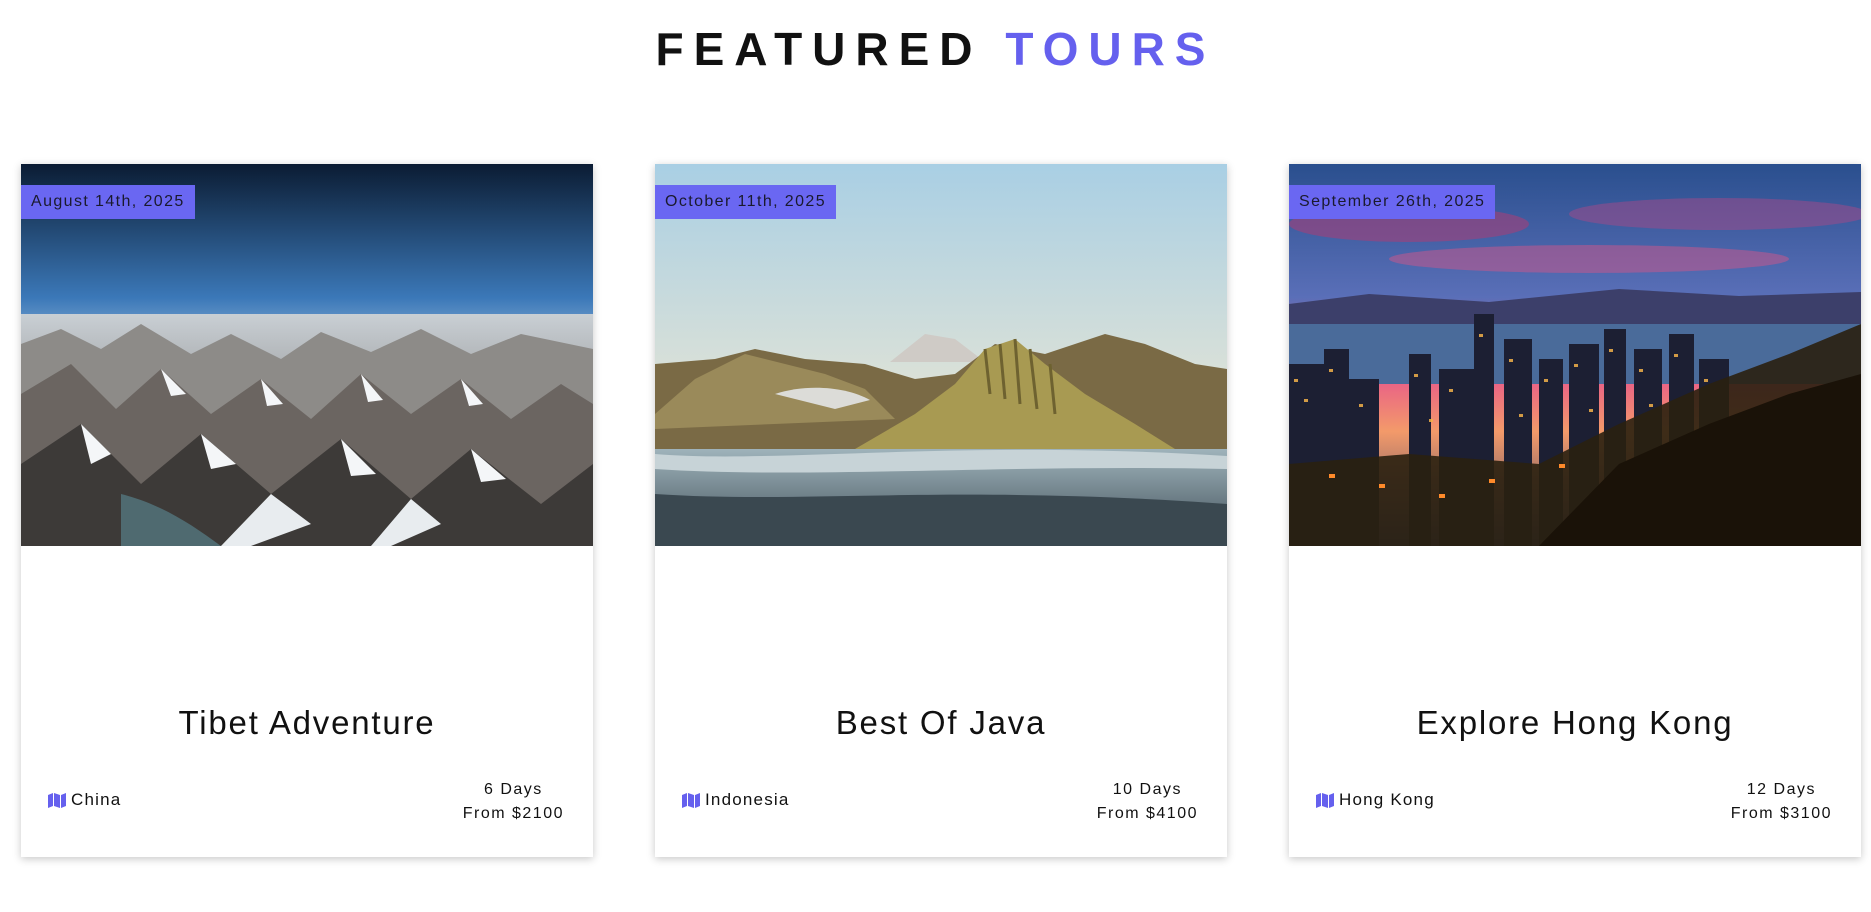 Image resolution: width=1871 pixels, height=912 pixels. Describe the element at coordinates (1147, 813) in the screenshot. I see `tour-price: From $4100` at that location.